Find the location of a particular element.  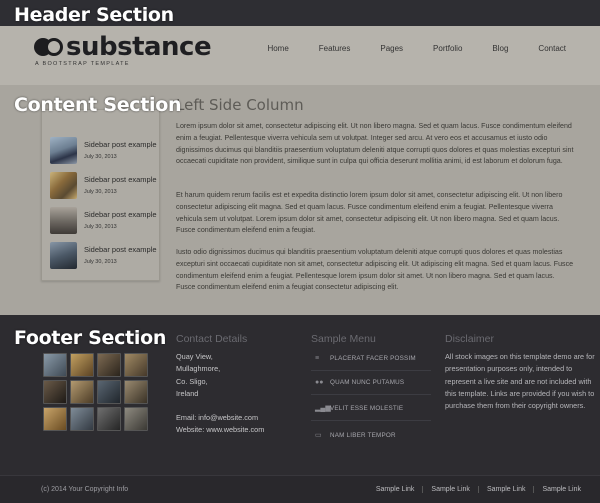

footer-gallery is located at coordinates (98, 392).